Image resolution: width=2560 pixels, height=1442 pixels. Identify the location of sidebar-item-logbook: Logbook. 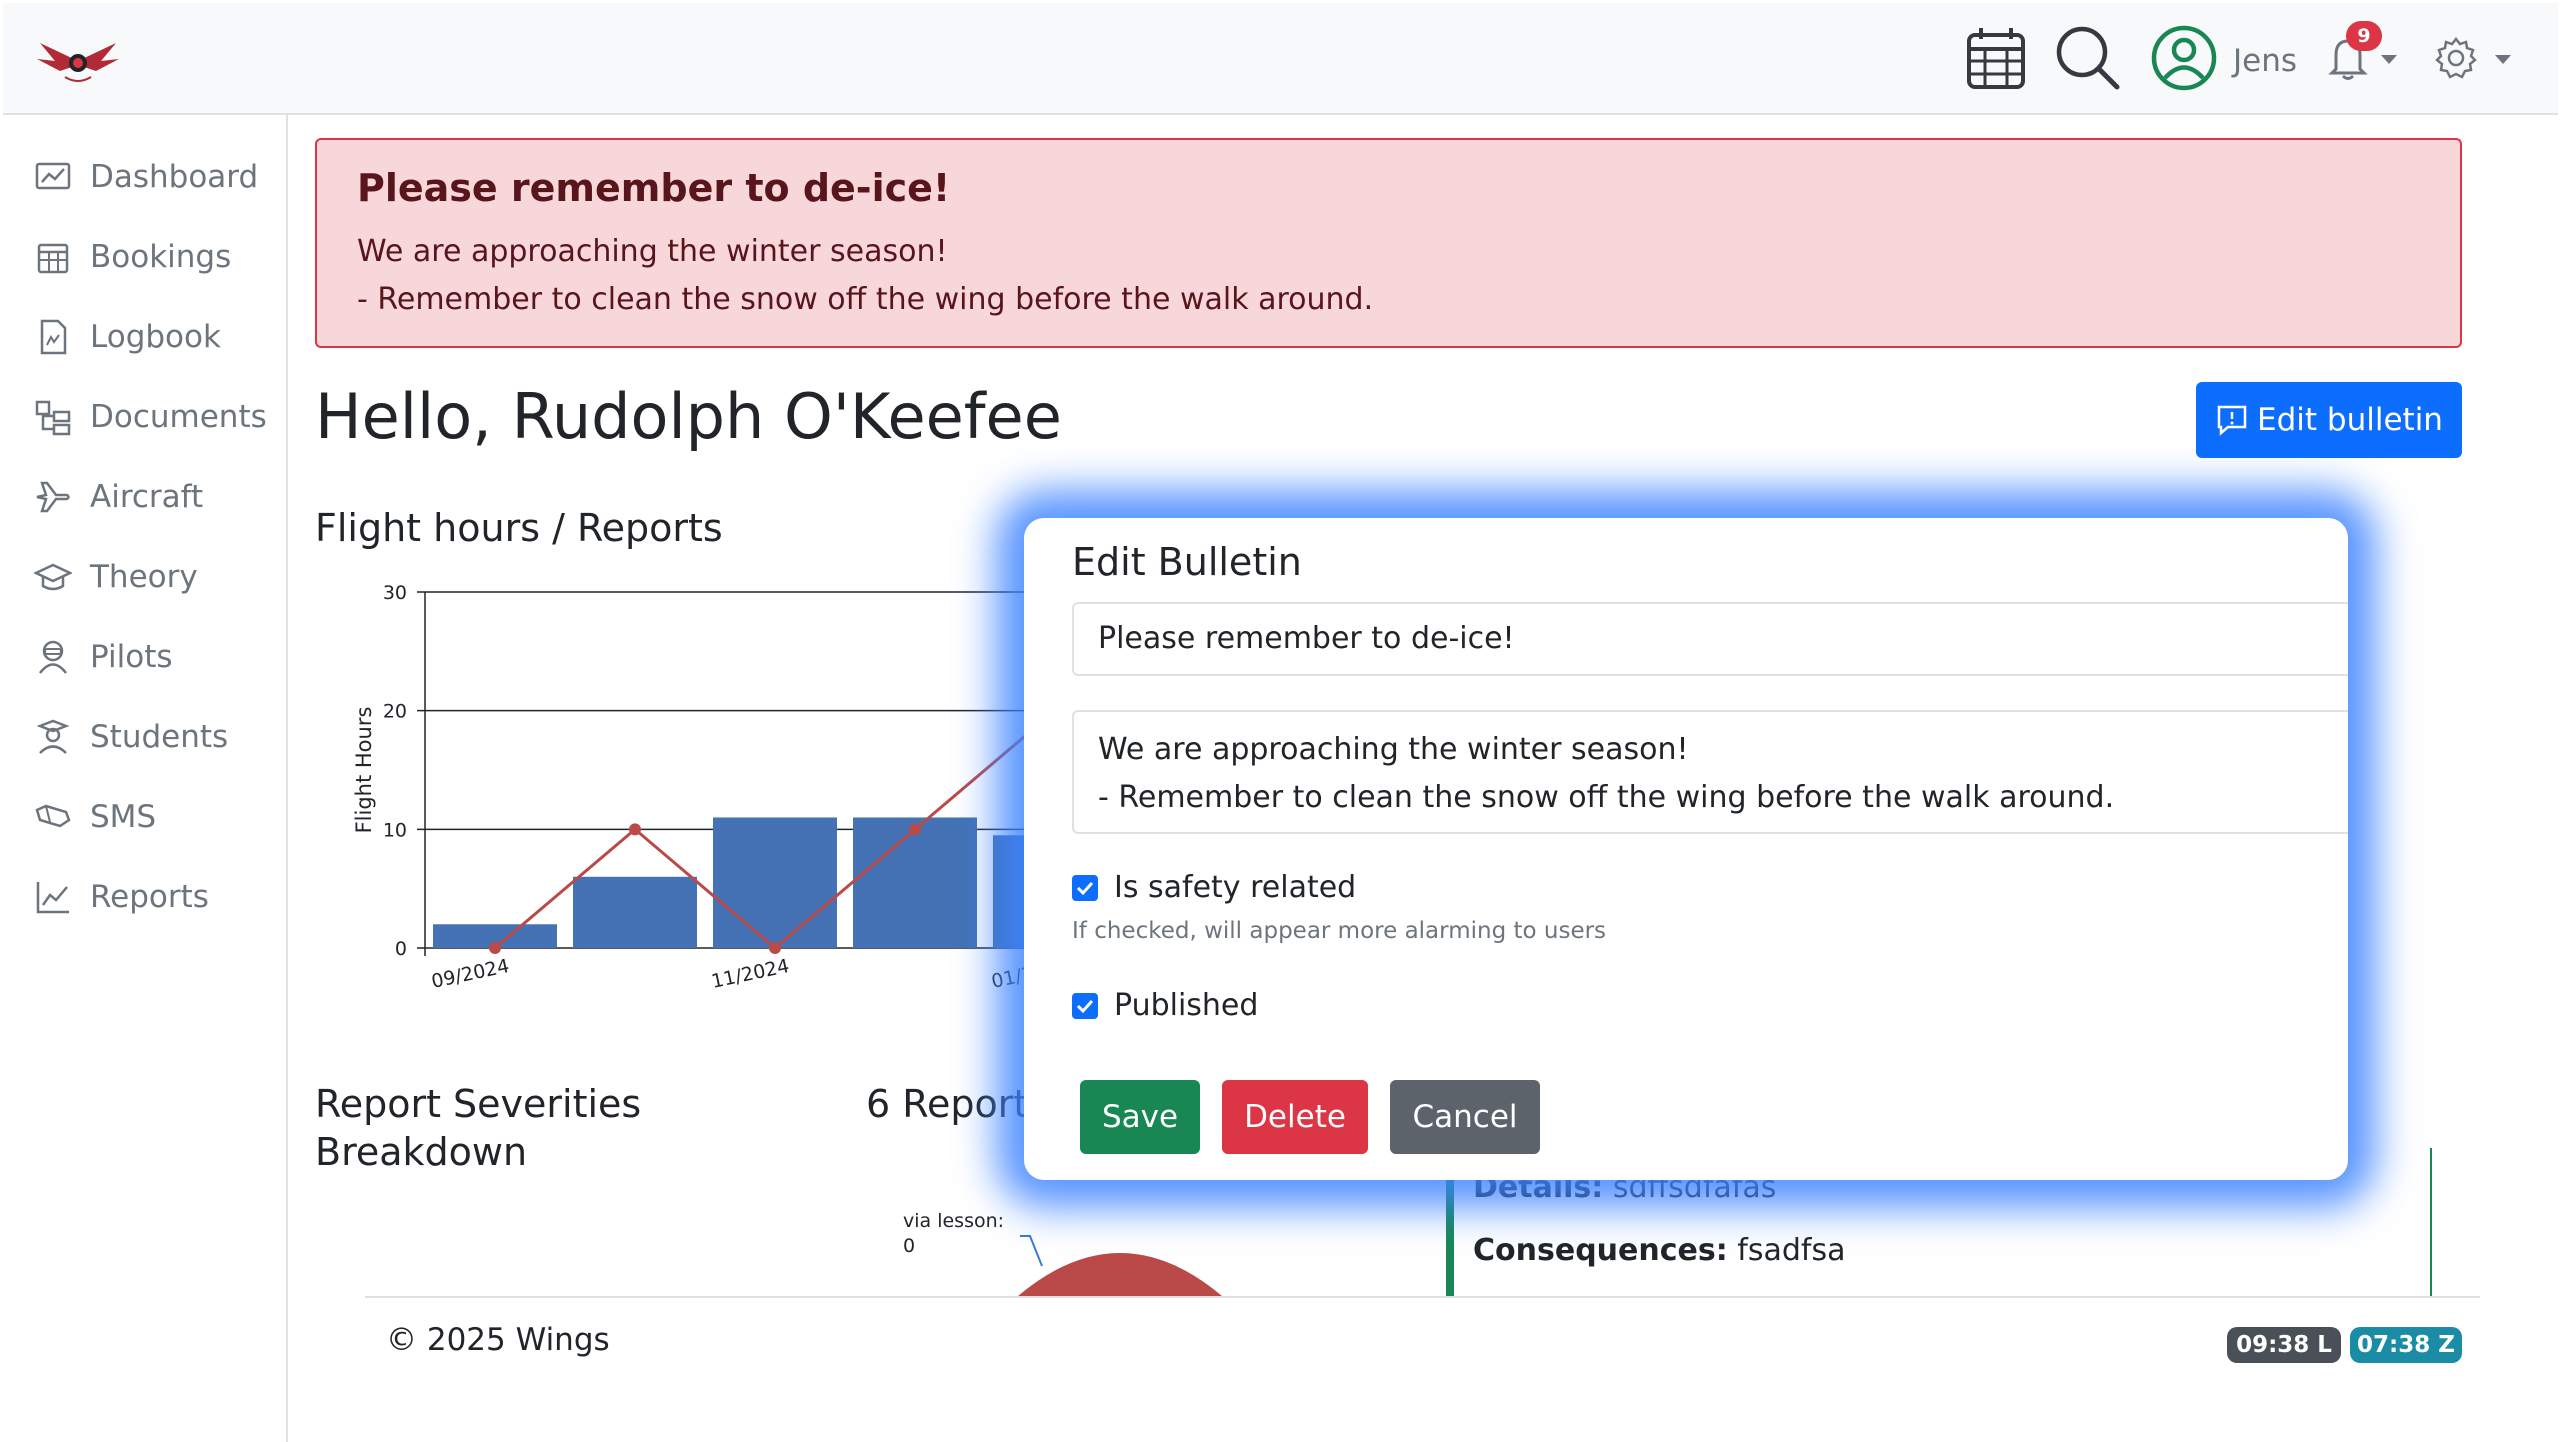
(127, 337).